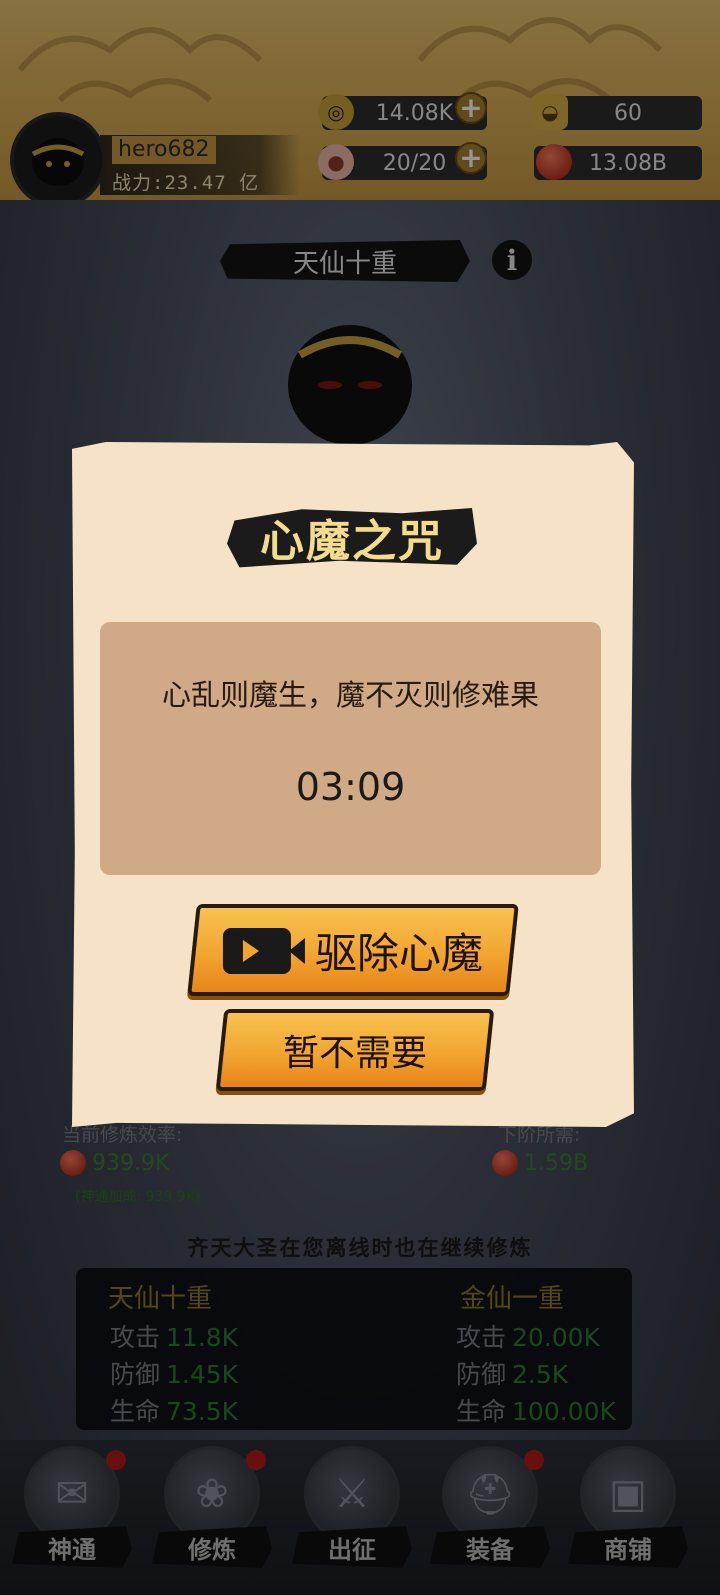 This screenshot has width=720, height=1595. What do you see at coordinates (350, 787) in the screenshot?
I see `countdown-timer: 03:09` at bounding box center [350, 787].